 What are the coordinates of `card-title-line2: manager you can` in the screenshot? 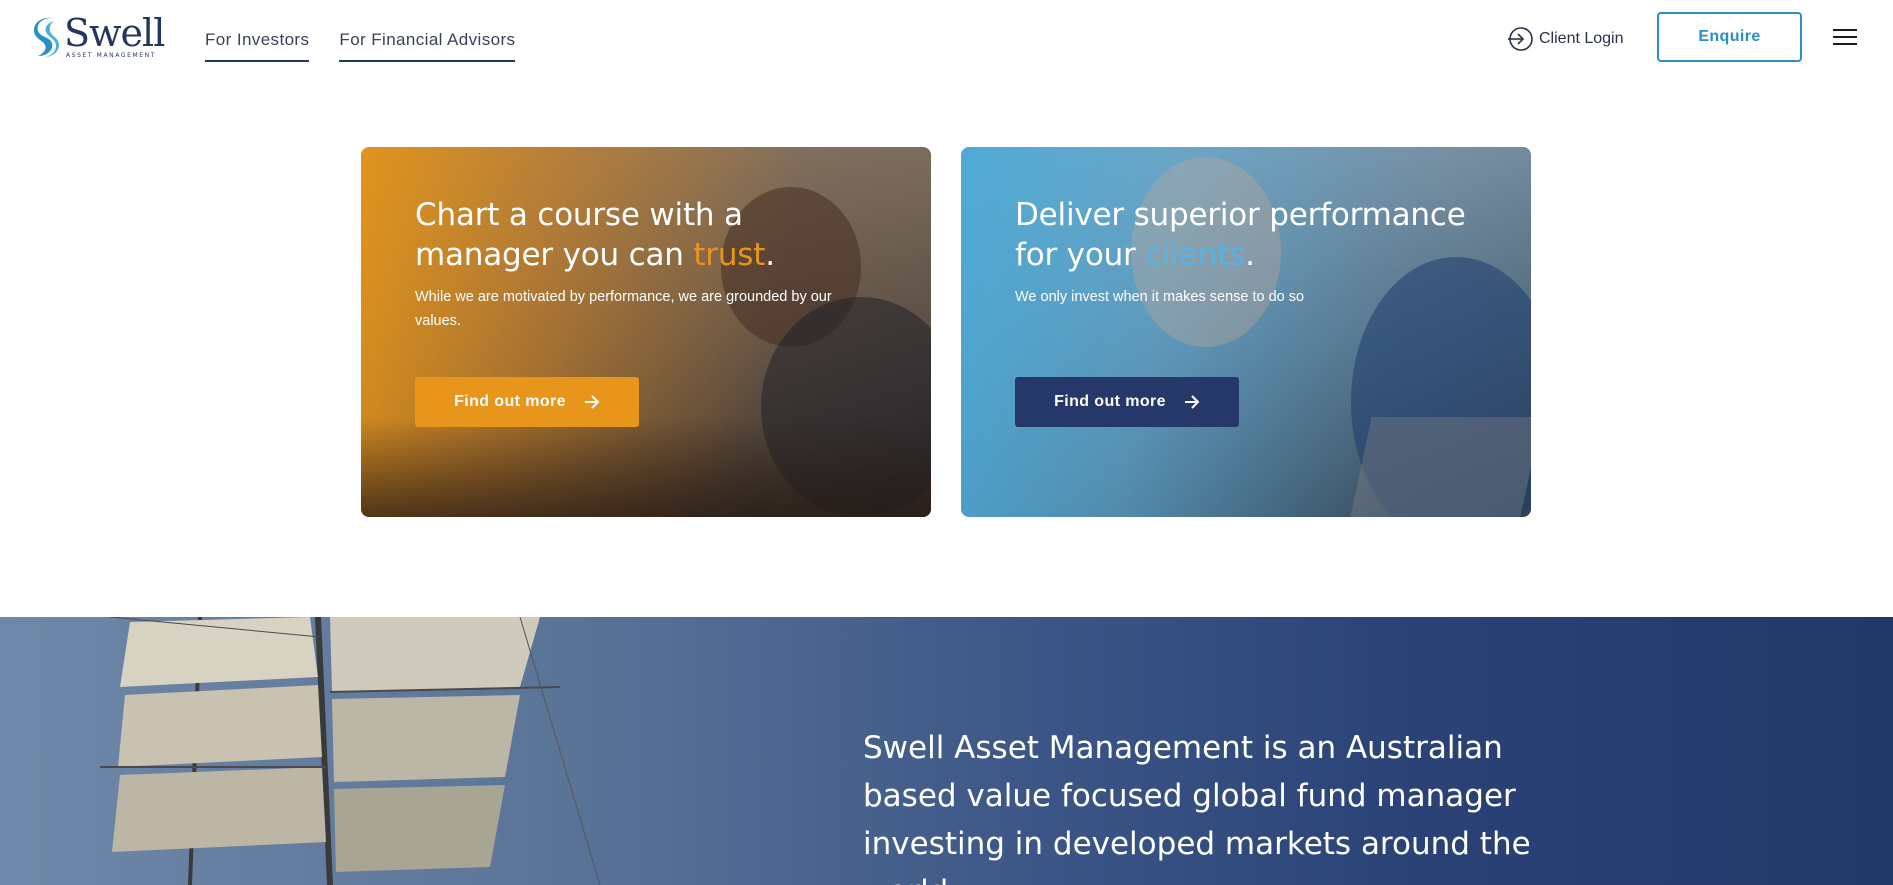 It's located at (554, 255).